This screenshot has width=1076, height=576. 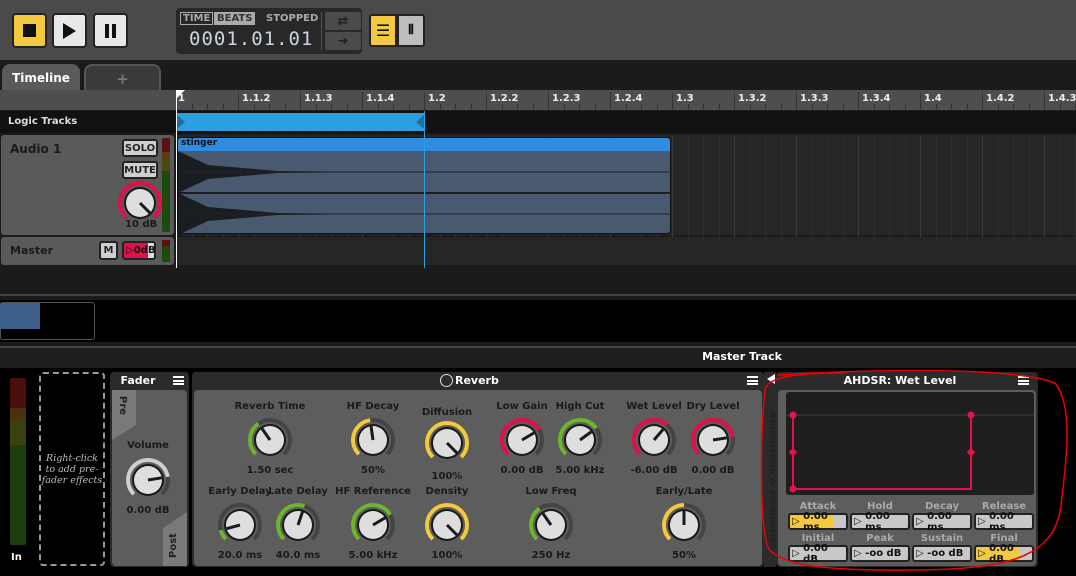 I want to click on ruler-label: 1.2.2, so click(x=504, y=98).